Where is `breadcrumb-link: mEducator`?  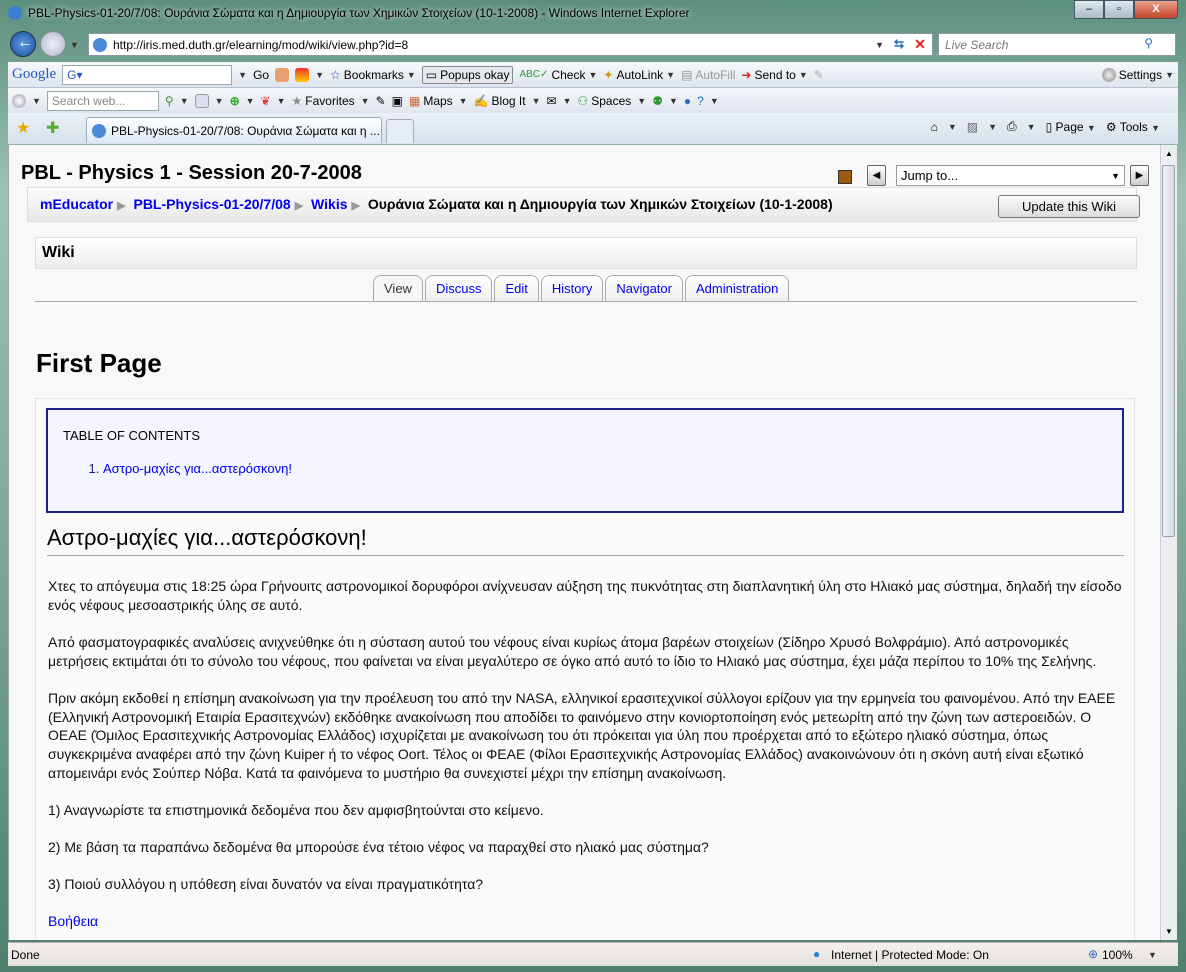 breadcrumb-link: mEducator is located at coordinates (76, 204).